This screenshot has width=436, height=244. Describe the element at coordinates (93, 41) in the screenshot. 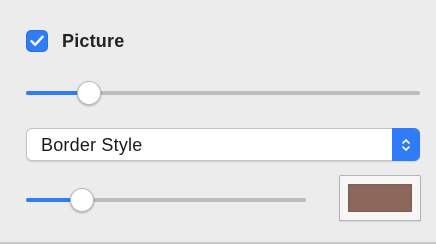

I see `picture-checkbox-label: Picture` at that location.